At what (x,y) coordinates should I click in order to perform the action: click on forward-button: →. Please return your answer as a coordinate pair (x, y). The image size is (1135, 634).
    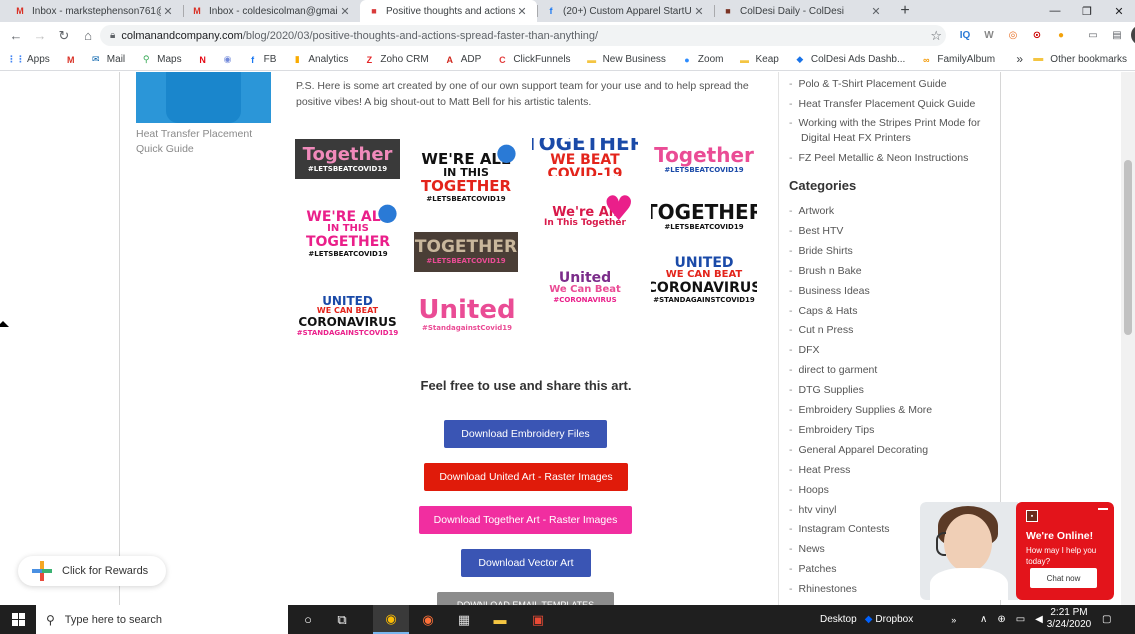
    Looking at the image, I should click on (40, 36).